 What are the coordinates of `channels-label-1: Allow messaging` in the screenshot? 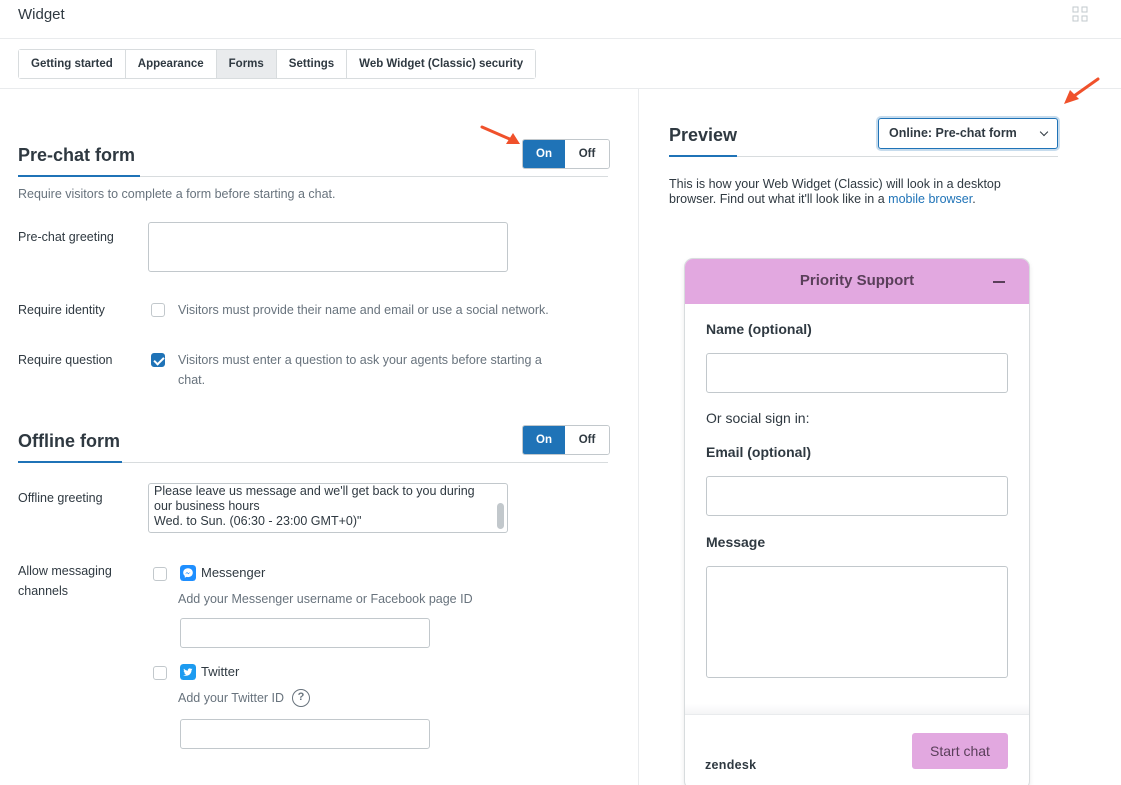 It's located at (65, 571).